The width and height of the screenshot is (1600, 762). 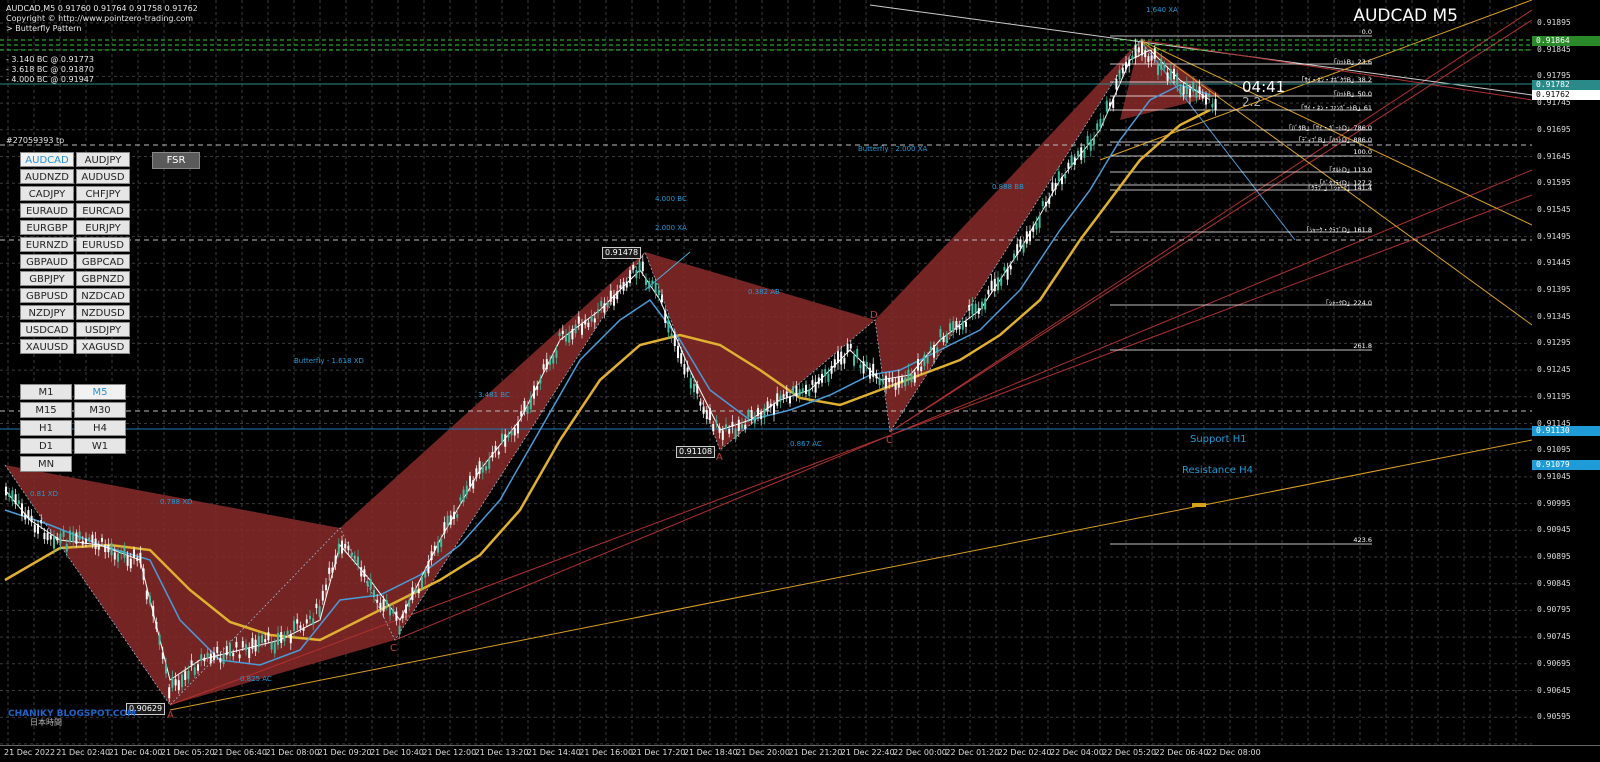 I want to click on pair-button-audnzd: AUDNZD, so click(x=47, y=176).